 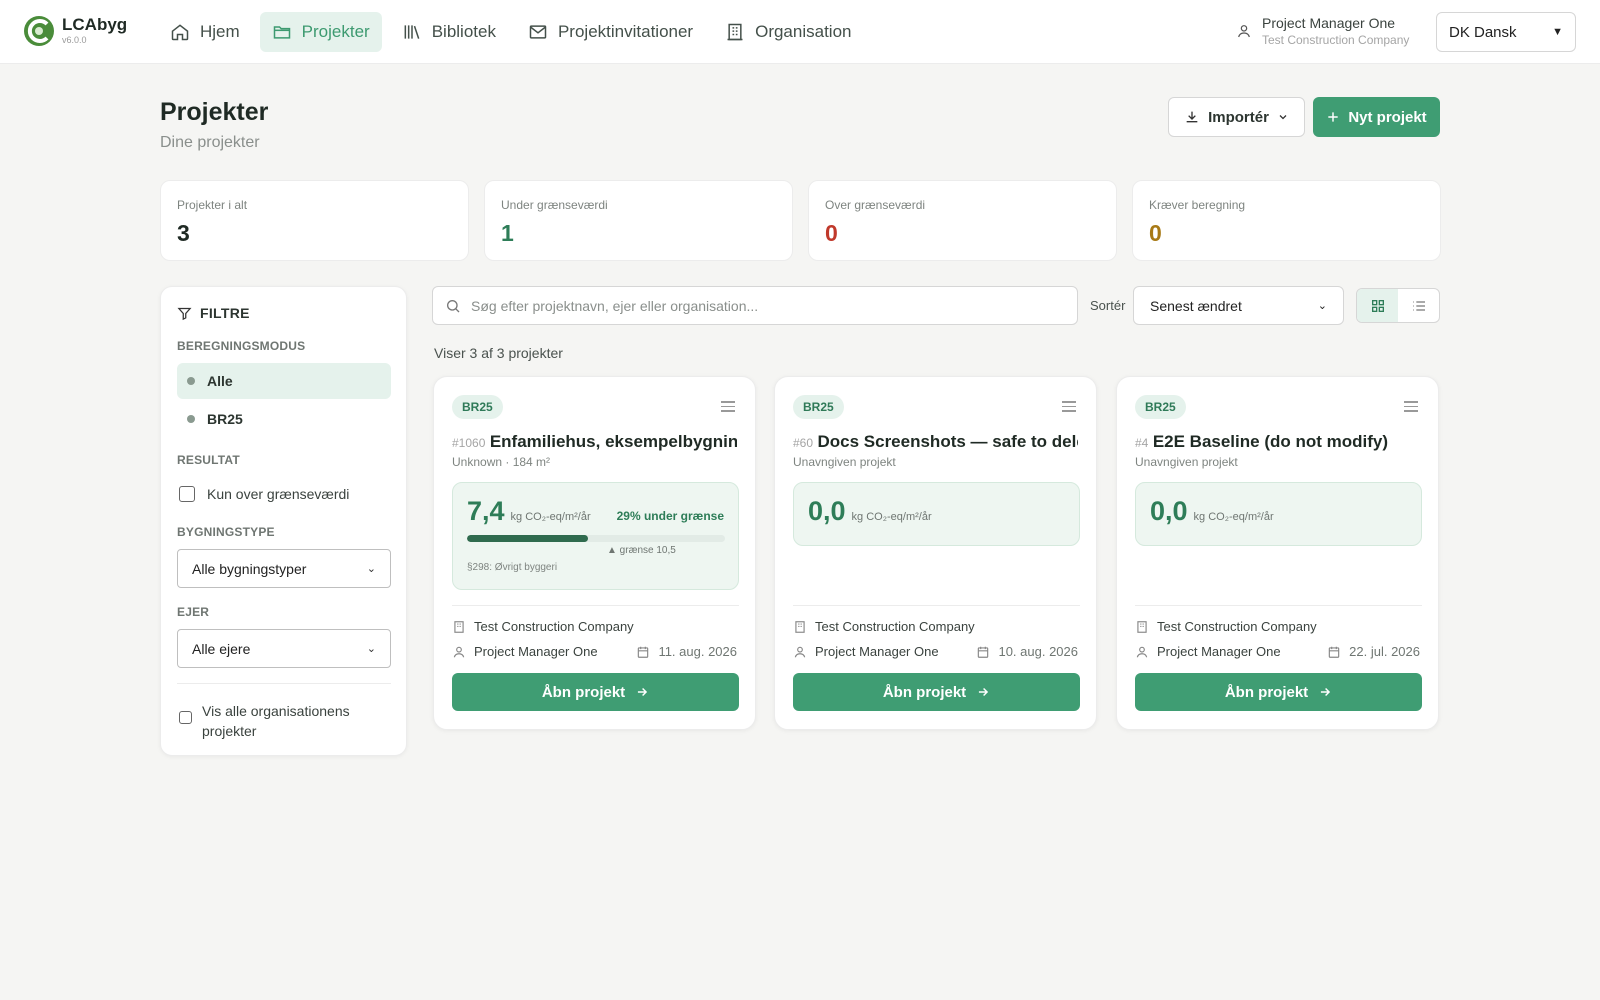 I want to click on building-icon, so click(x=459, y=626).